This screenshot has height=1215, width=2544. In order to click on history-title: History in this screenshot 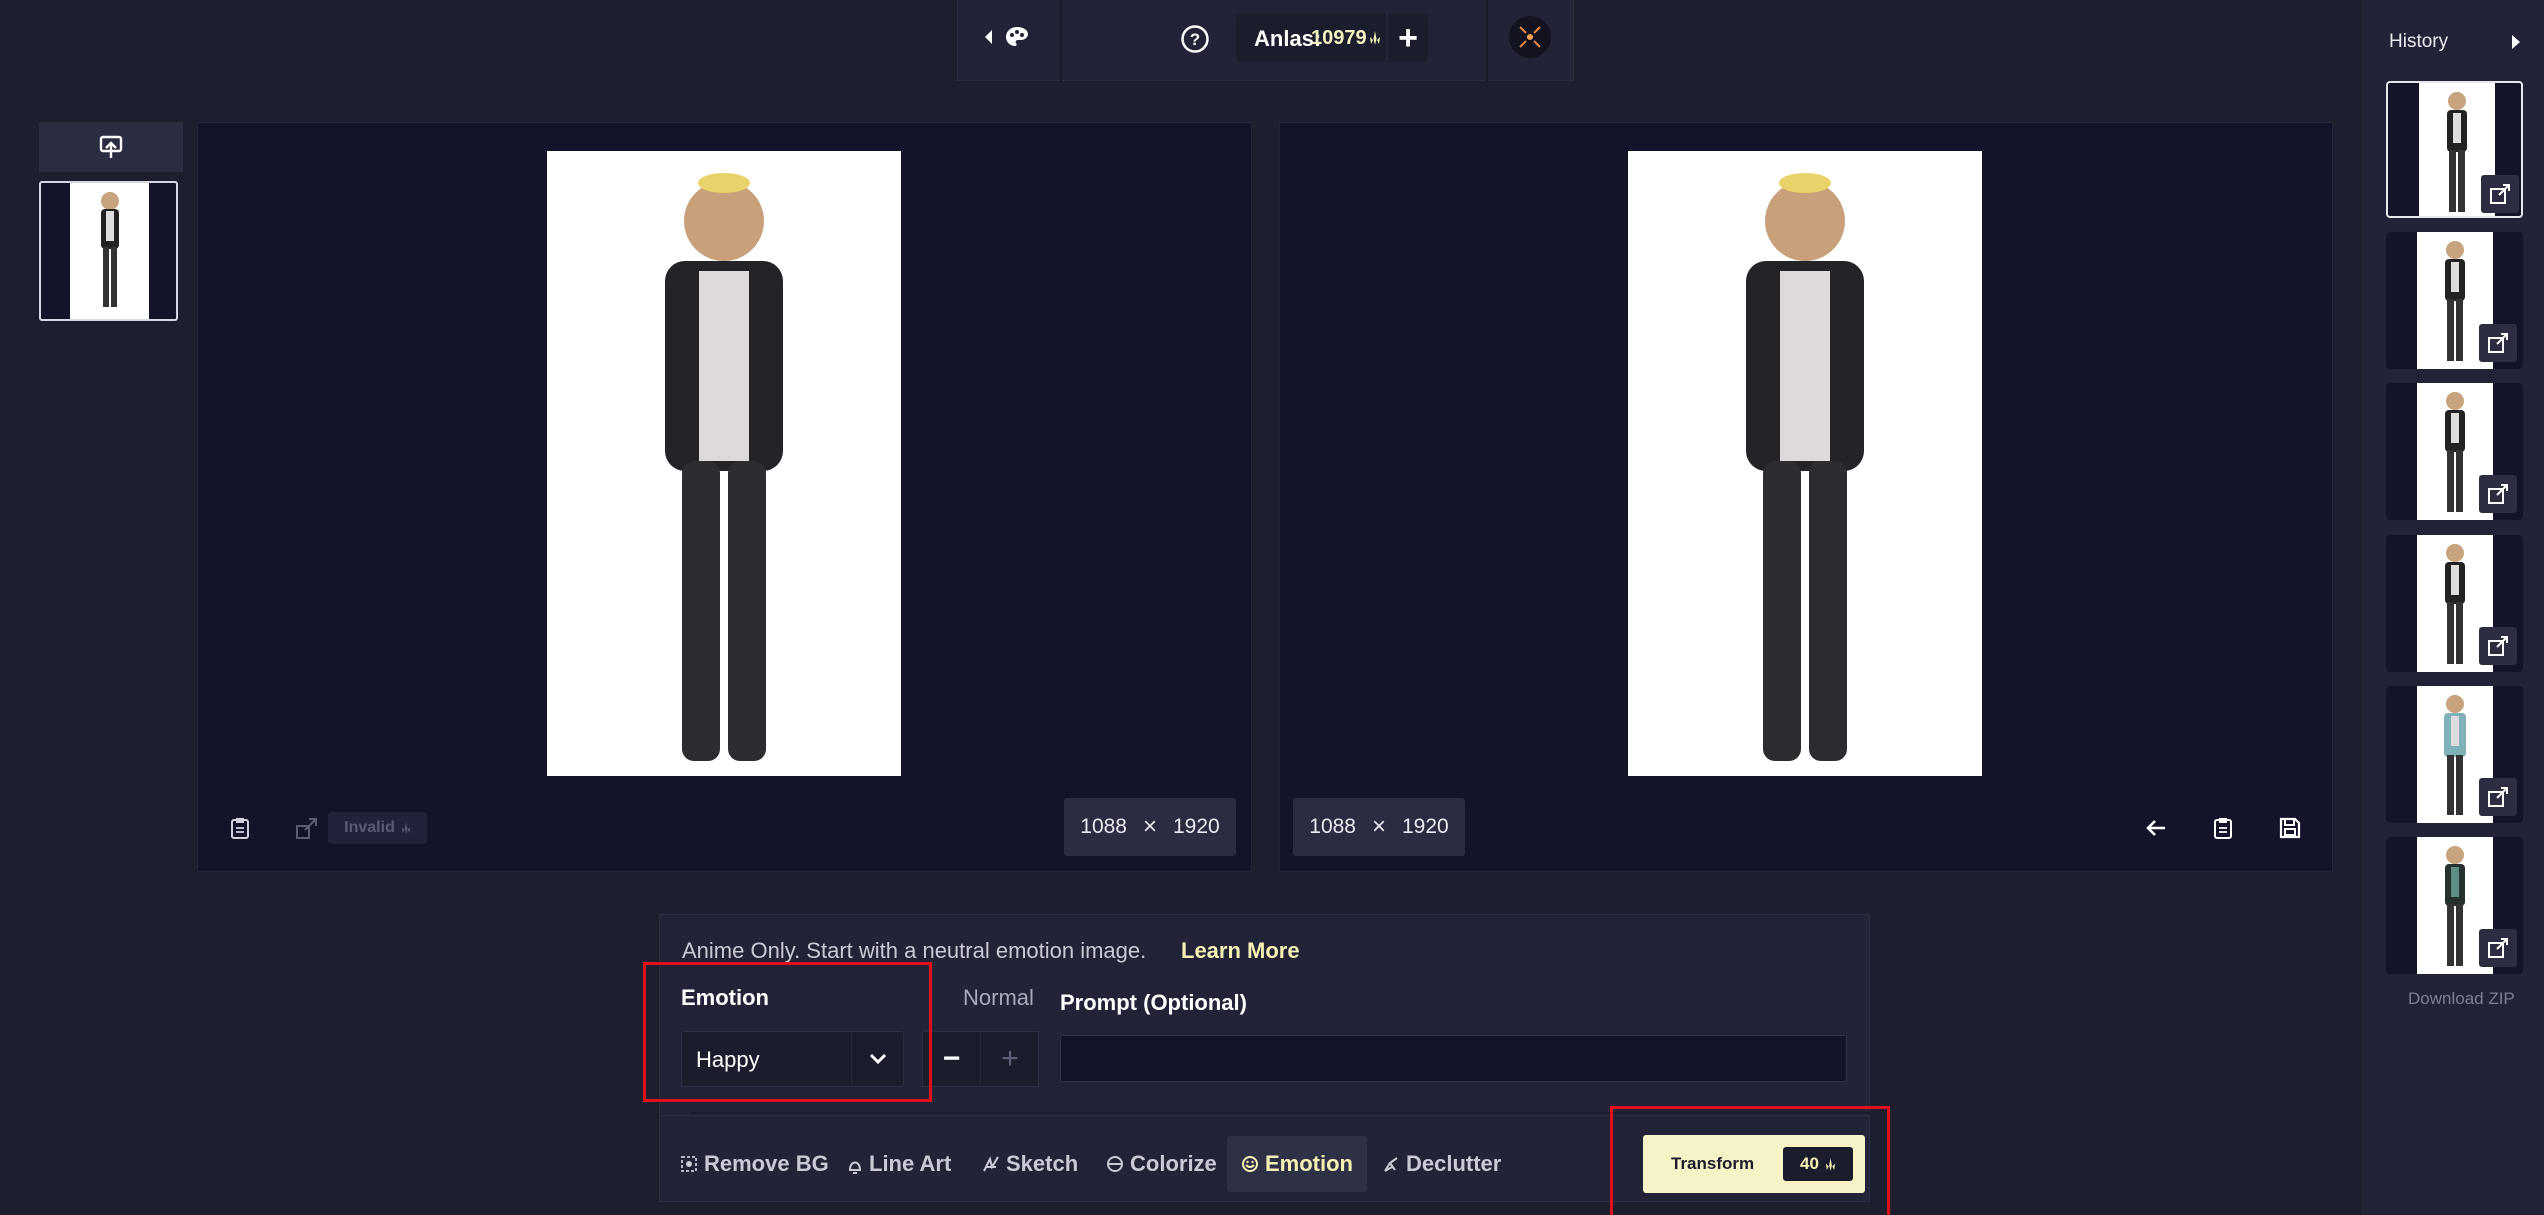, I will do `click(2419, 41)`.